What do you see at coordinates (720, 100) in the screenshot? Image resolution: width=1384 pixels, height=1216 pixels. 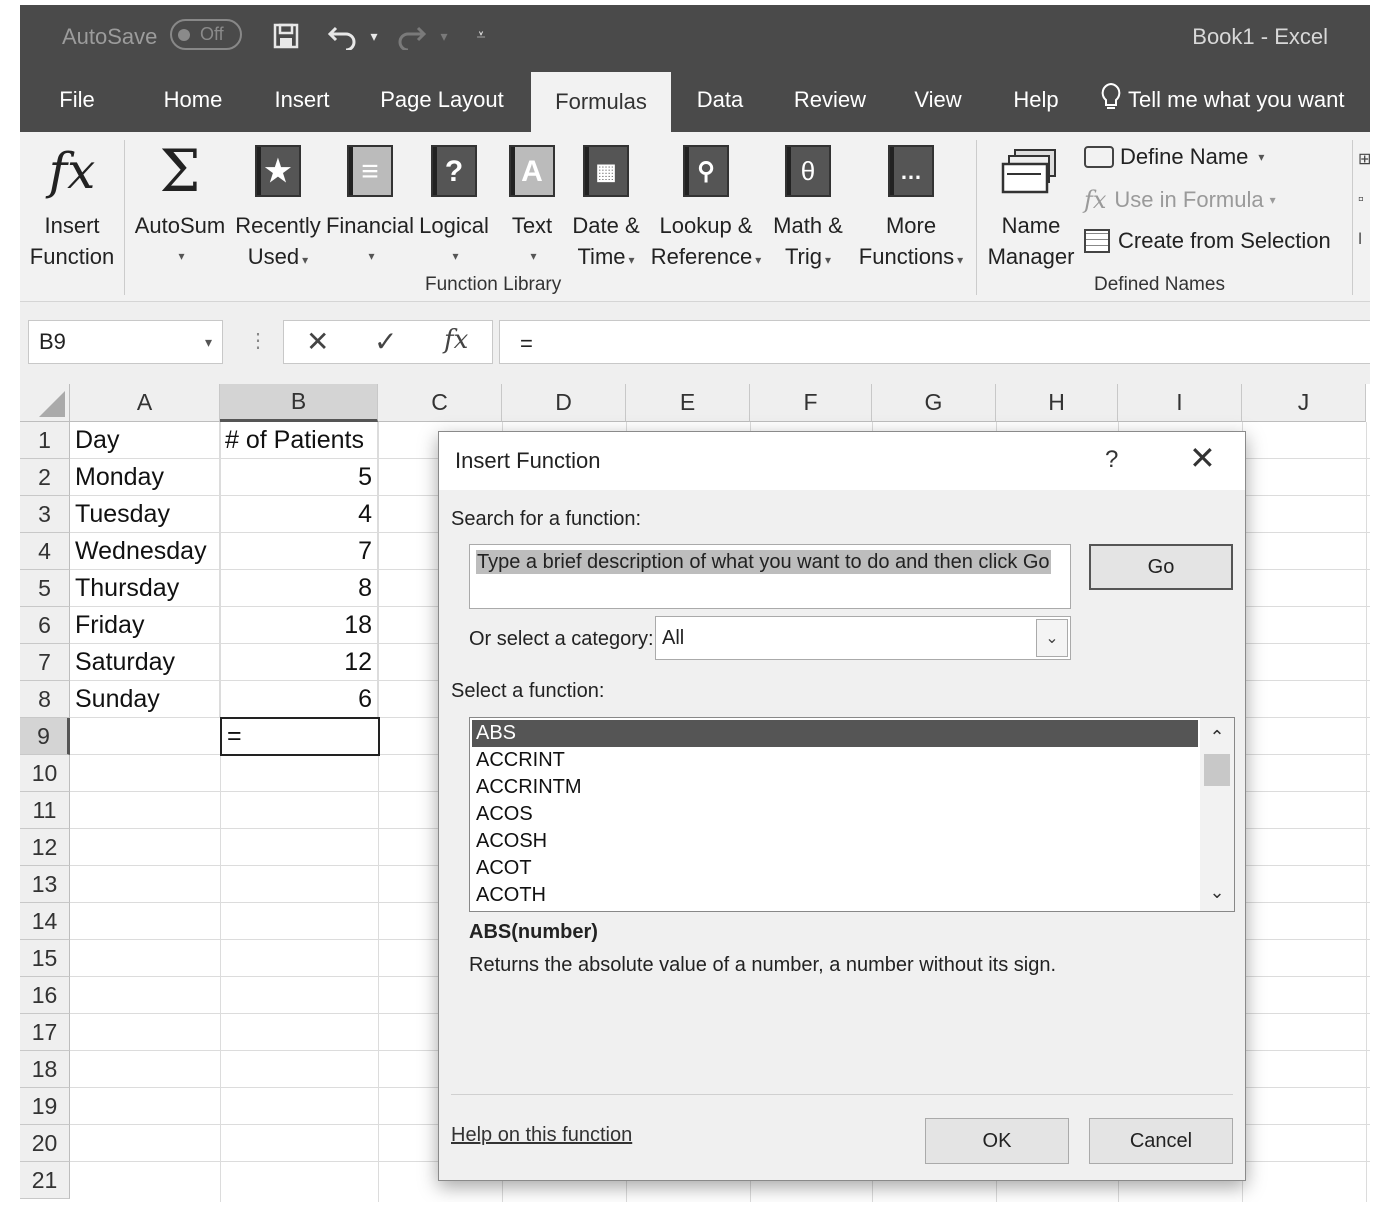 I see `tab-data: Data` at bounding box center [720, 100].